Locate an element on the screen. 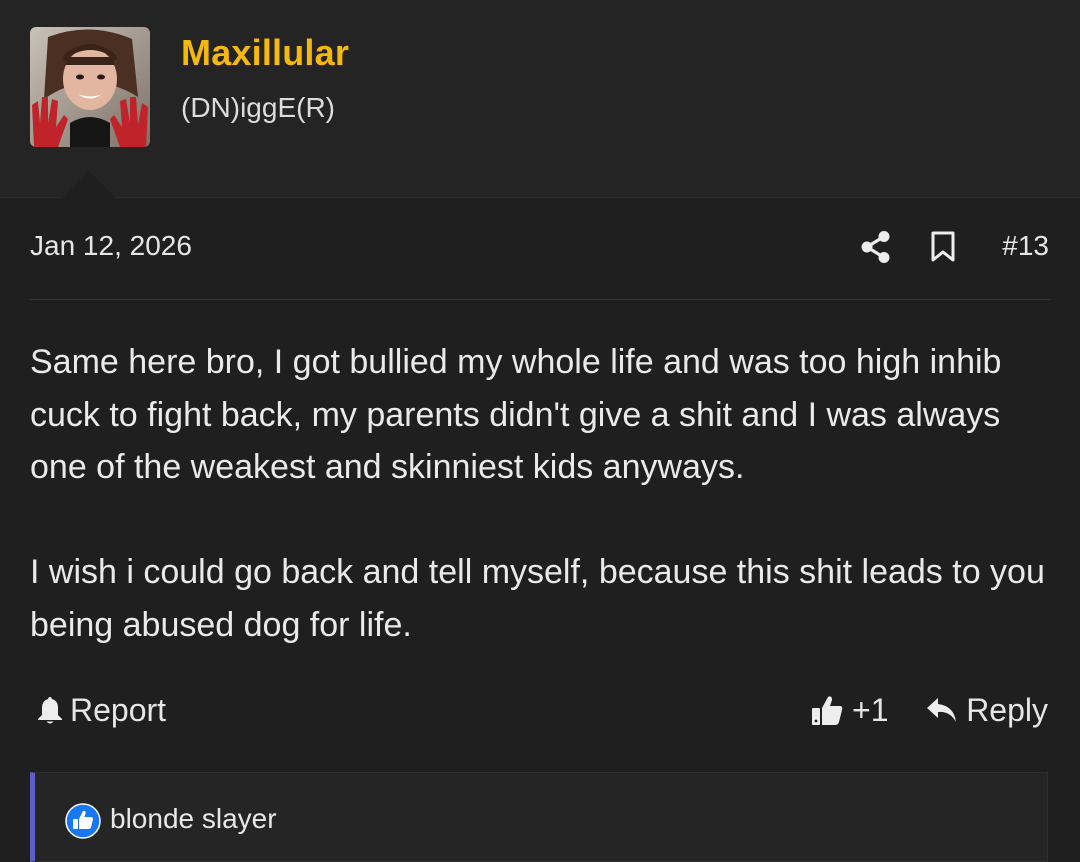 Image resolution: width=1080 pixels, height=862 pixels. reactor-name: blonde slayer is located at coordinates (193, 819).